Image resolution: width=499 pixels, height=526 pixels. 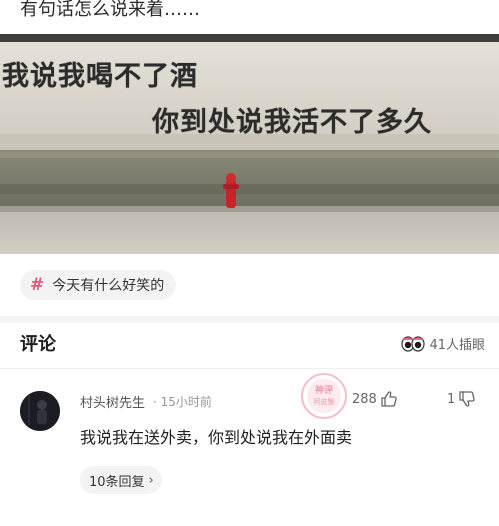 I want to click on section-divider, so click(x=249, y=319).